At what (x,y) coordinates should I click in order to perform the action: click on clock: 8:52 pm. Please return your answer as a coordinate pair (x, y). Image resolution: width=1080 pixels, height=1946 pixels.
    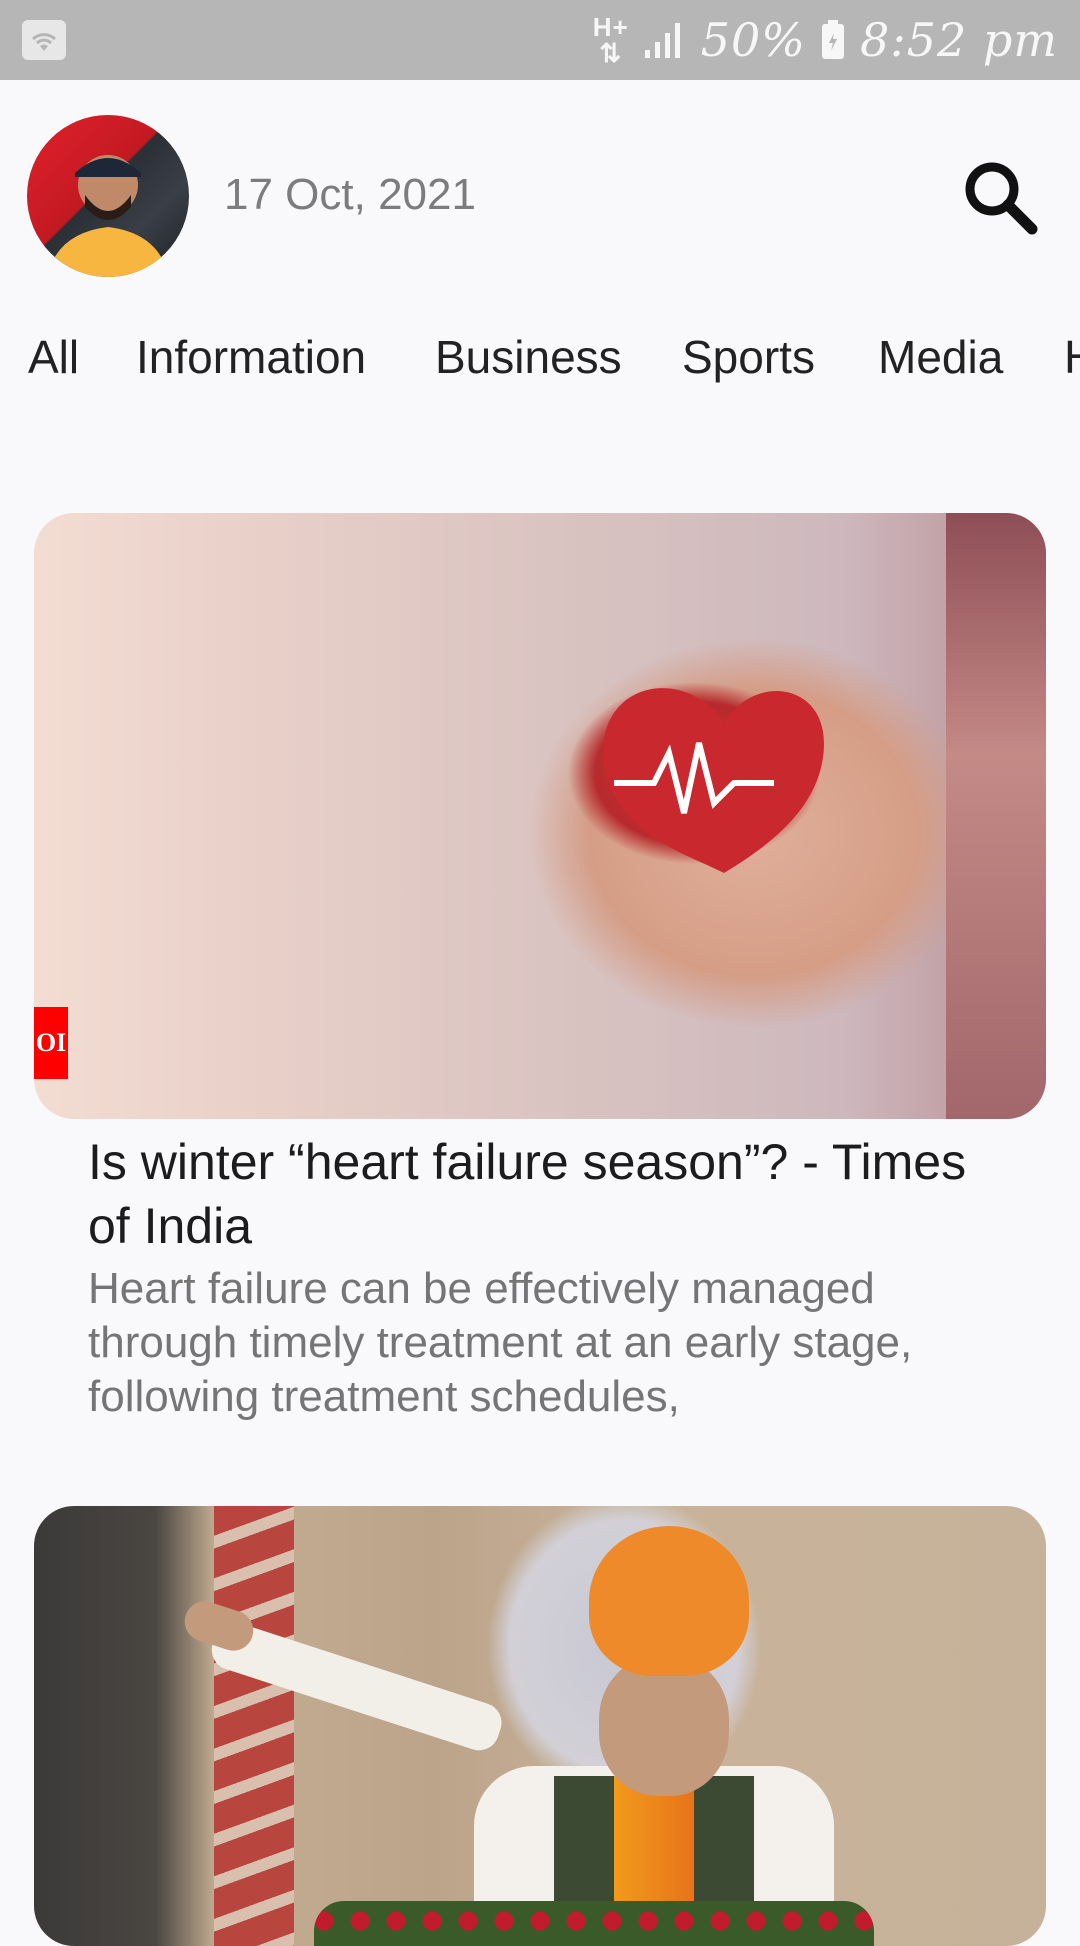
    Looking at the image, I should click on (959, 40).